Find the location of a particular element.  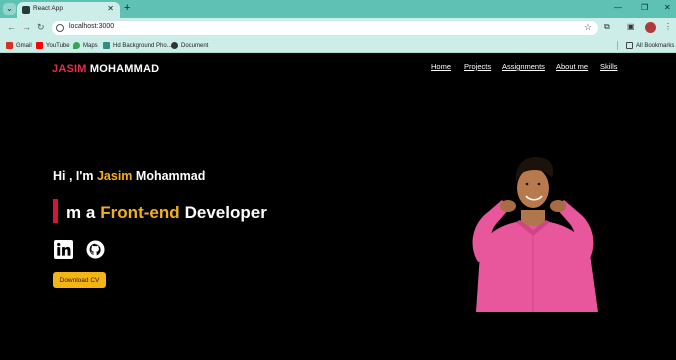

globe-icon is located at coordinates (174, 45).